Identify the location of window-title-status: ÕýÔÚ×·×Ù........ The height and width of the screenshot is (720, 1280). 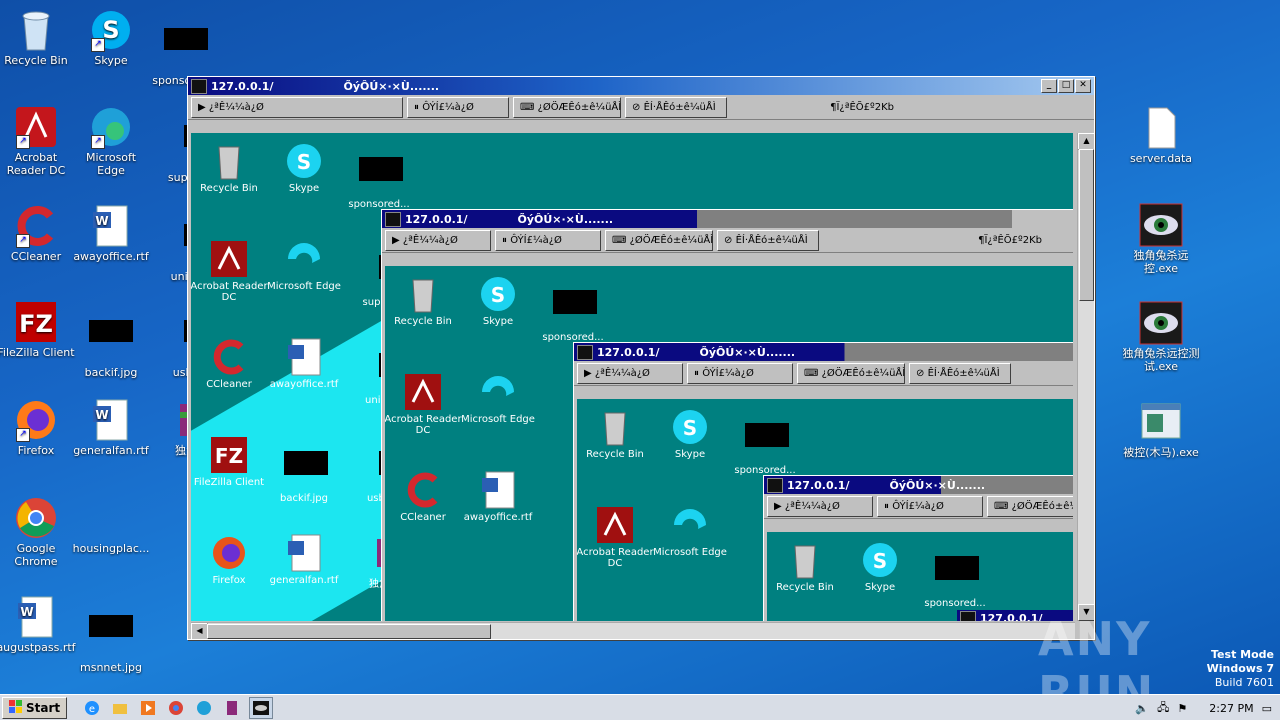
(391, 86).